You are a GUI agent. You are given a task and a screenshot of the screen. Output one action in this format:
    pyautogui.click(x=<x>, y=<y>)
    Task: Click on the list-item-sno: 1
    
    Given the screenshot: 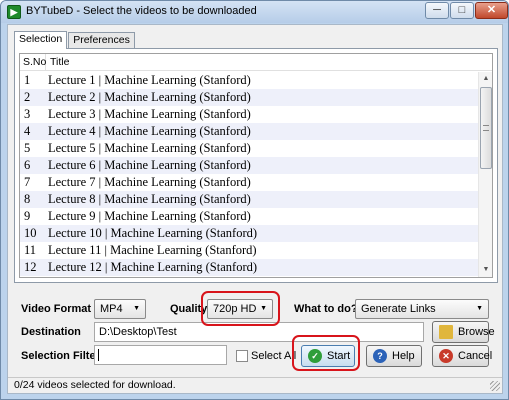 What is the action you would take?
    pyautogui.click(x=27, y=80)
    